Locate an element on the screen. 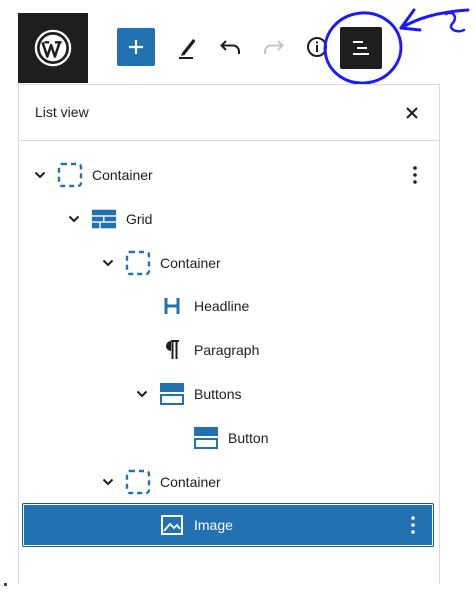 This screenshot has height=593, width=474. list-view-item-label: Grid is located at coordinates (139, 218).